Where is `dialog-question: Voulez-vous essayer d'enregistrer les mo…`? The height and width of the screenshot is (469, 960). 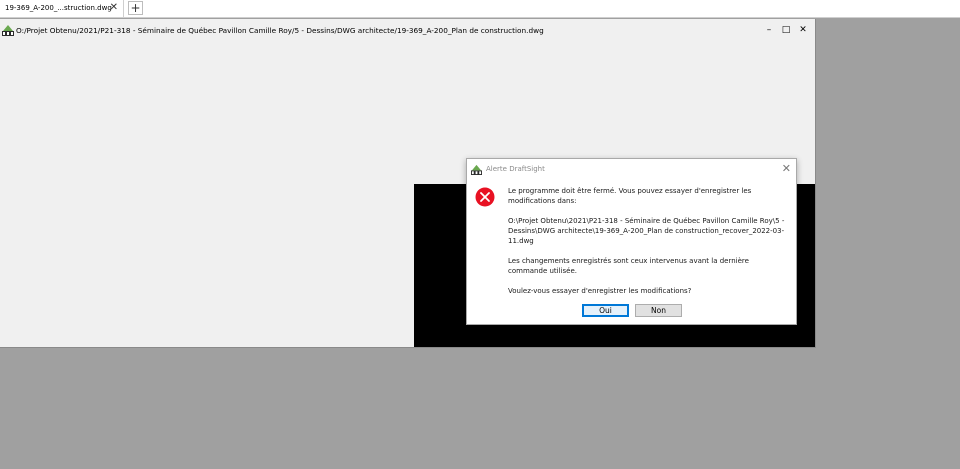
dialog-question: Voulez-vous essayer d'enregistrer les mo… is located at coordinates (600, 291).